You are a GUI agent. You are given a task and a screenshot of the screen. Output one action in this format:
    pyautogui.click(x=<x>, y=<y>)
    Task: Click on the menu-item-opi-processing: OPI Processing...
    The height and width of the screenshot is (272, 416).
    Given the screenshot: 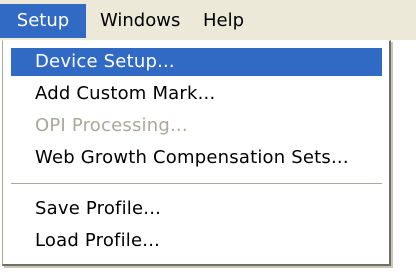 What is the action you would take?
    pyautogui.click(x=111, y=125)
    